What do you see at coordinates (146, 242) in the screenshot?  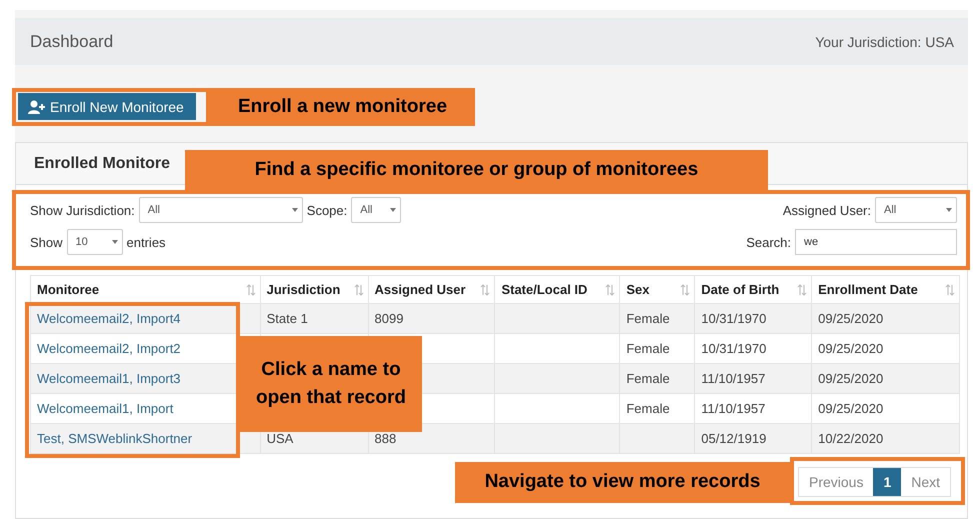 I see `filter-label: entries` at bounding box center [146, 242].